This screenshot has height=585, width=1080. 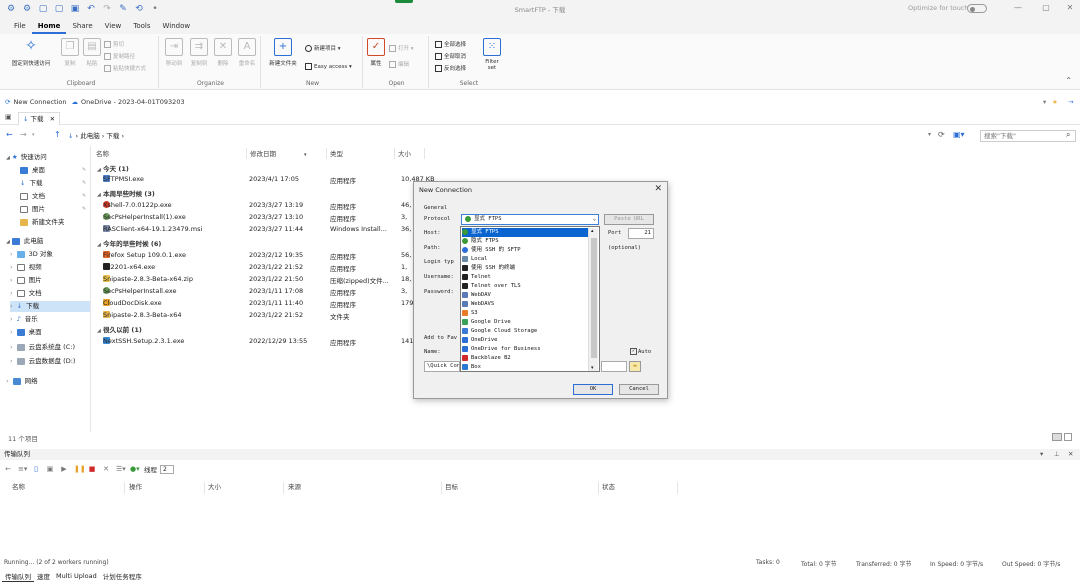 I want to click on column-header-name: 名称, so click(x=170, y=153).